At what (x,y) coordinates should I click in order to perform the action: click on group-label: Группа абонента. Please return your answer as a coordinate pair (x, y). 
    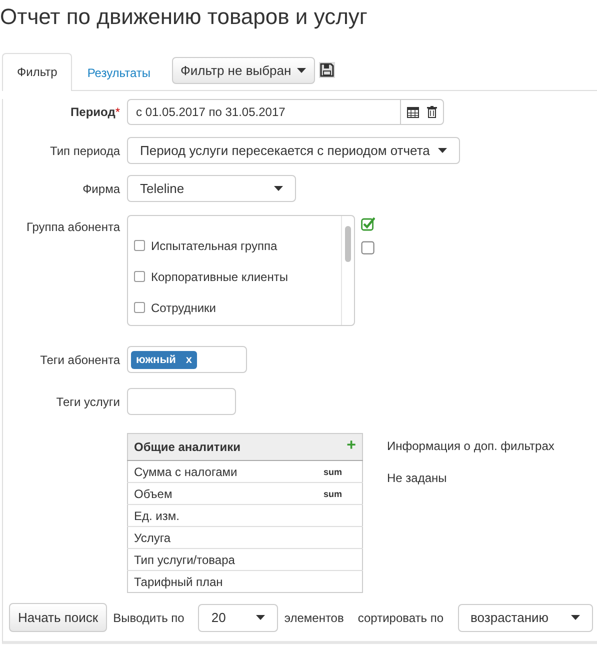
    Looking at the image, I should click on (72, 226).